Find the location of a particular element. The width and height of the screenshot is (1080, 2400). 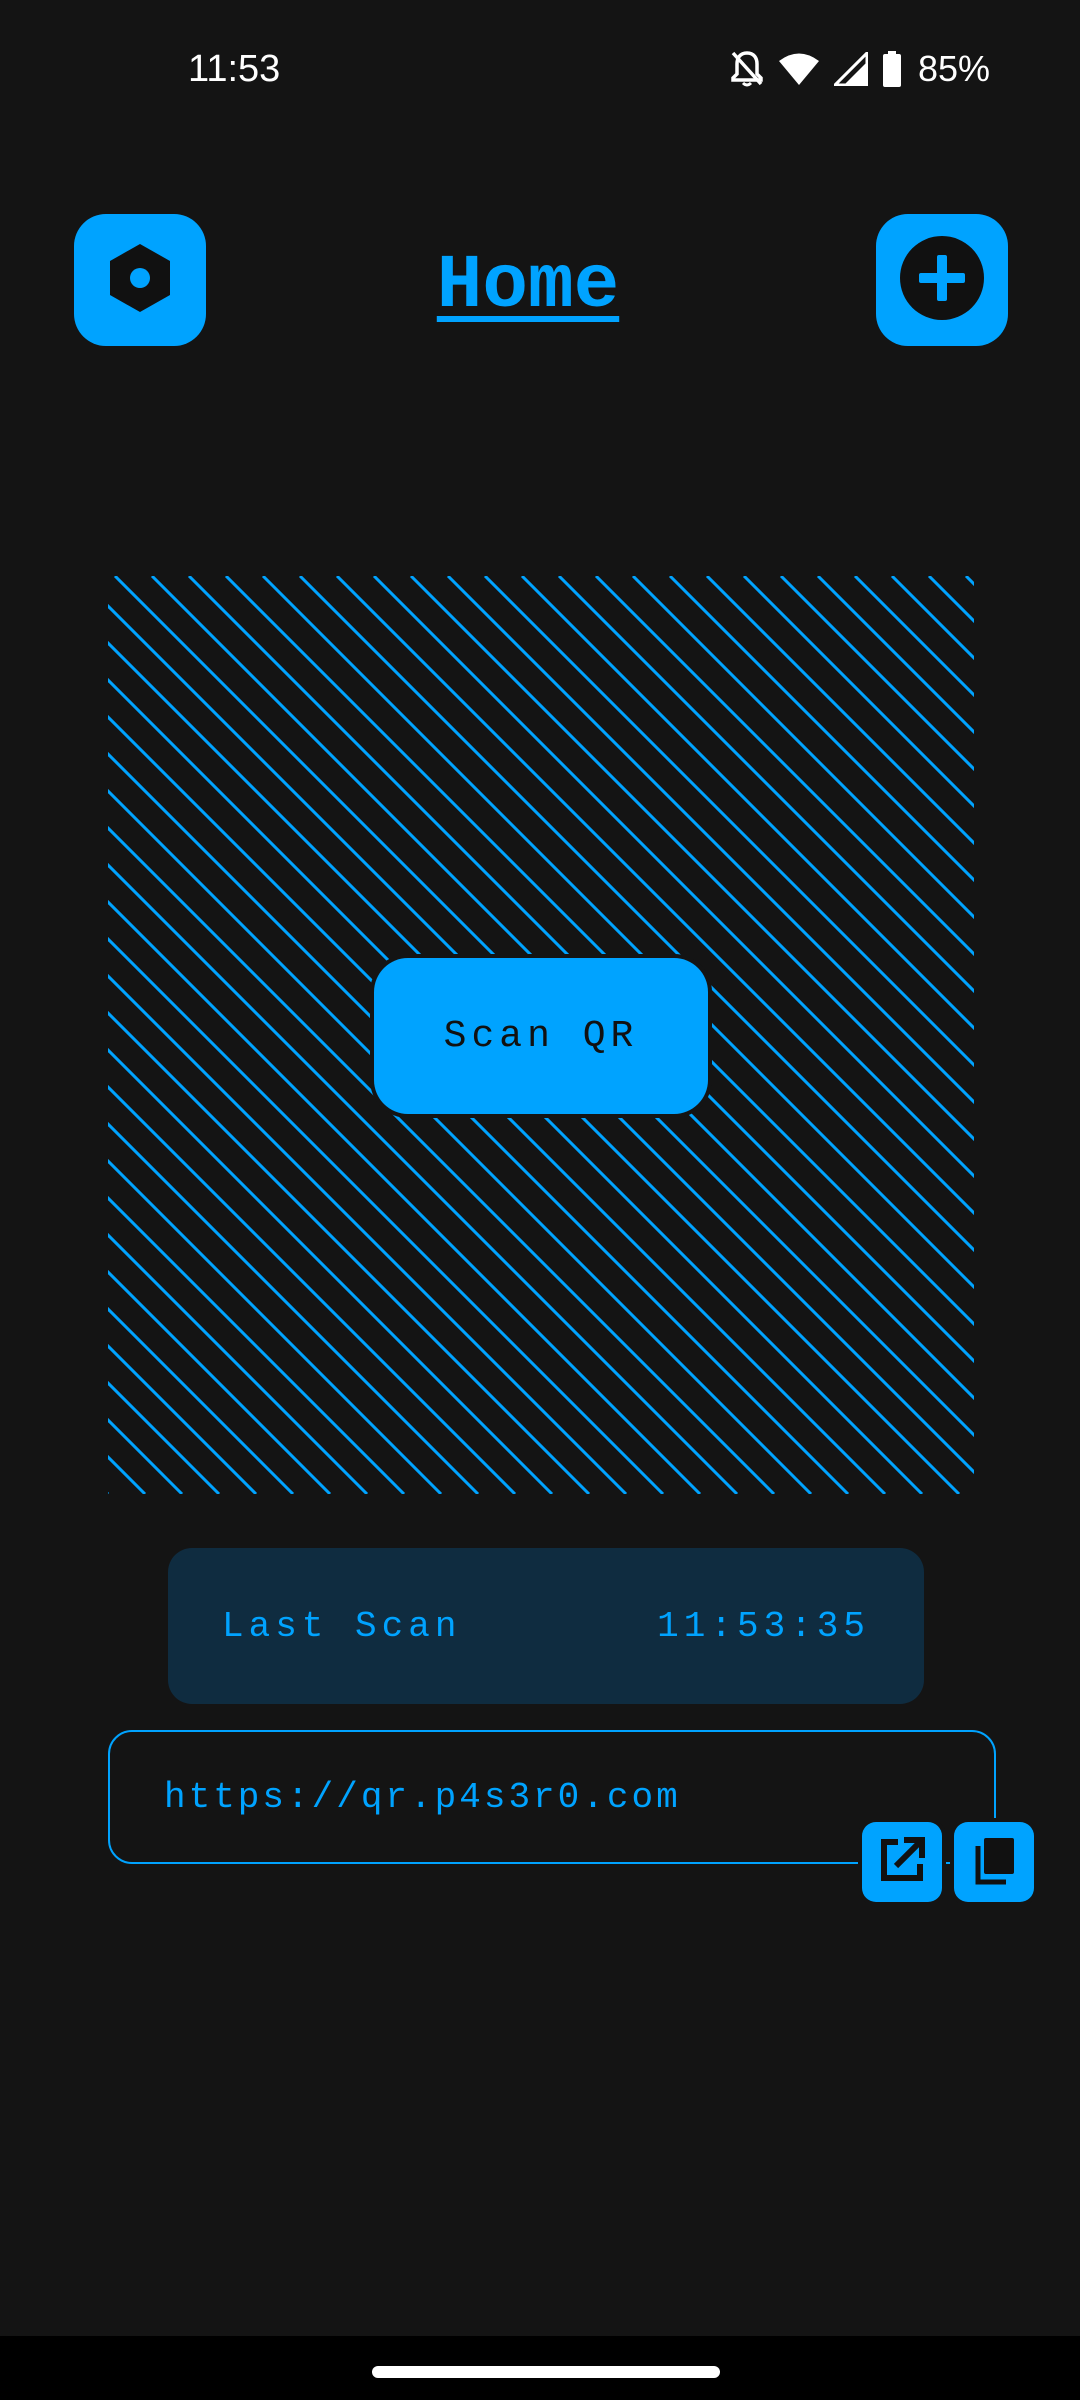

open-external-icon is located at coordinates (902, 1862).